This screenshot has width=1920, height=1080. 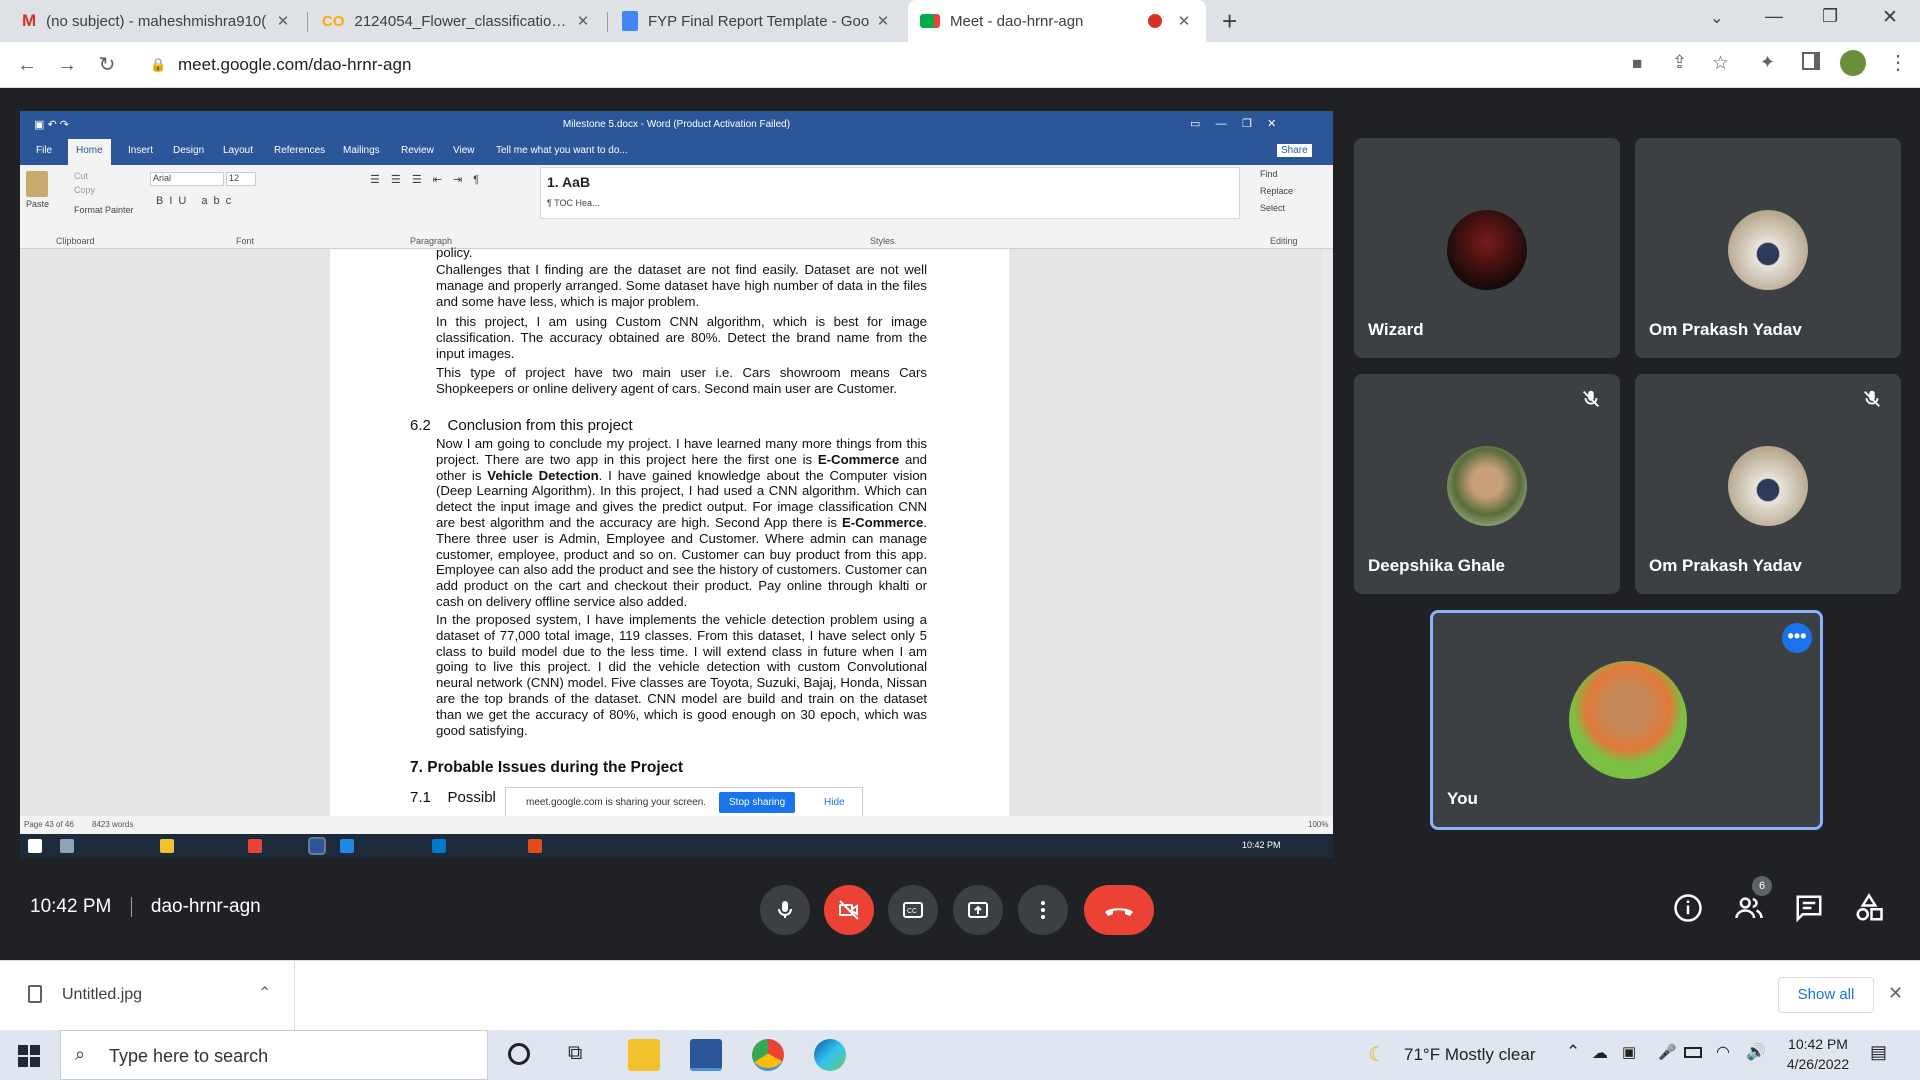 I want to click on file-explorer-icon, so click(x=644, y=1055).